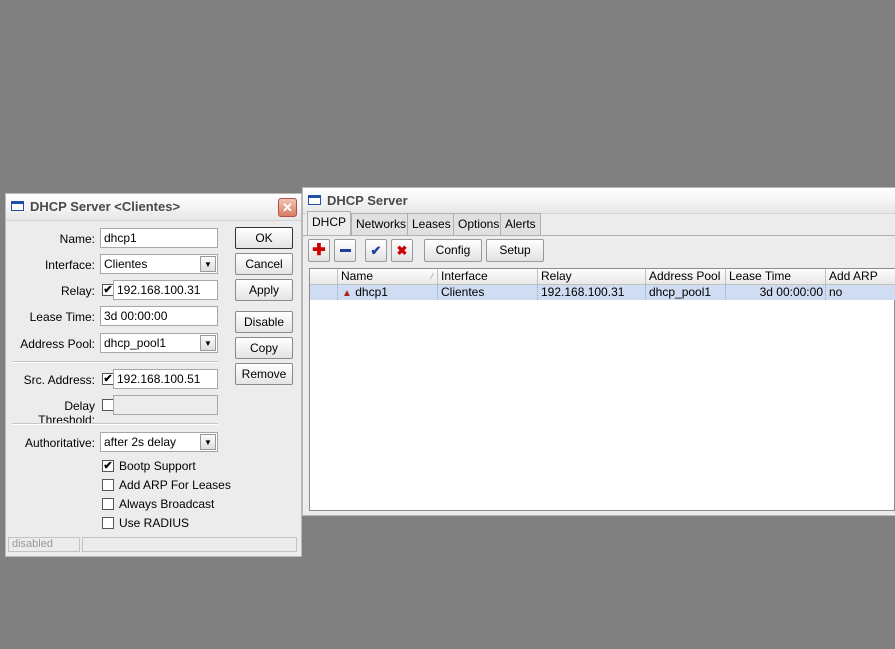 The image size is (895, 649). What do you see at coordinates (77, 239) in the screenshot?
I see `name-label: Name:` at bounding box center [77, 239].